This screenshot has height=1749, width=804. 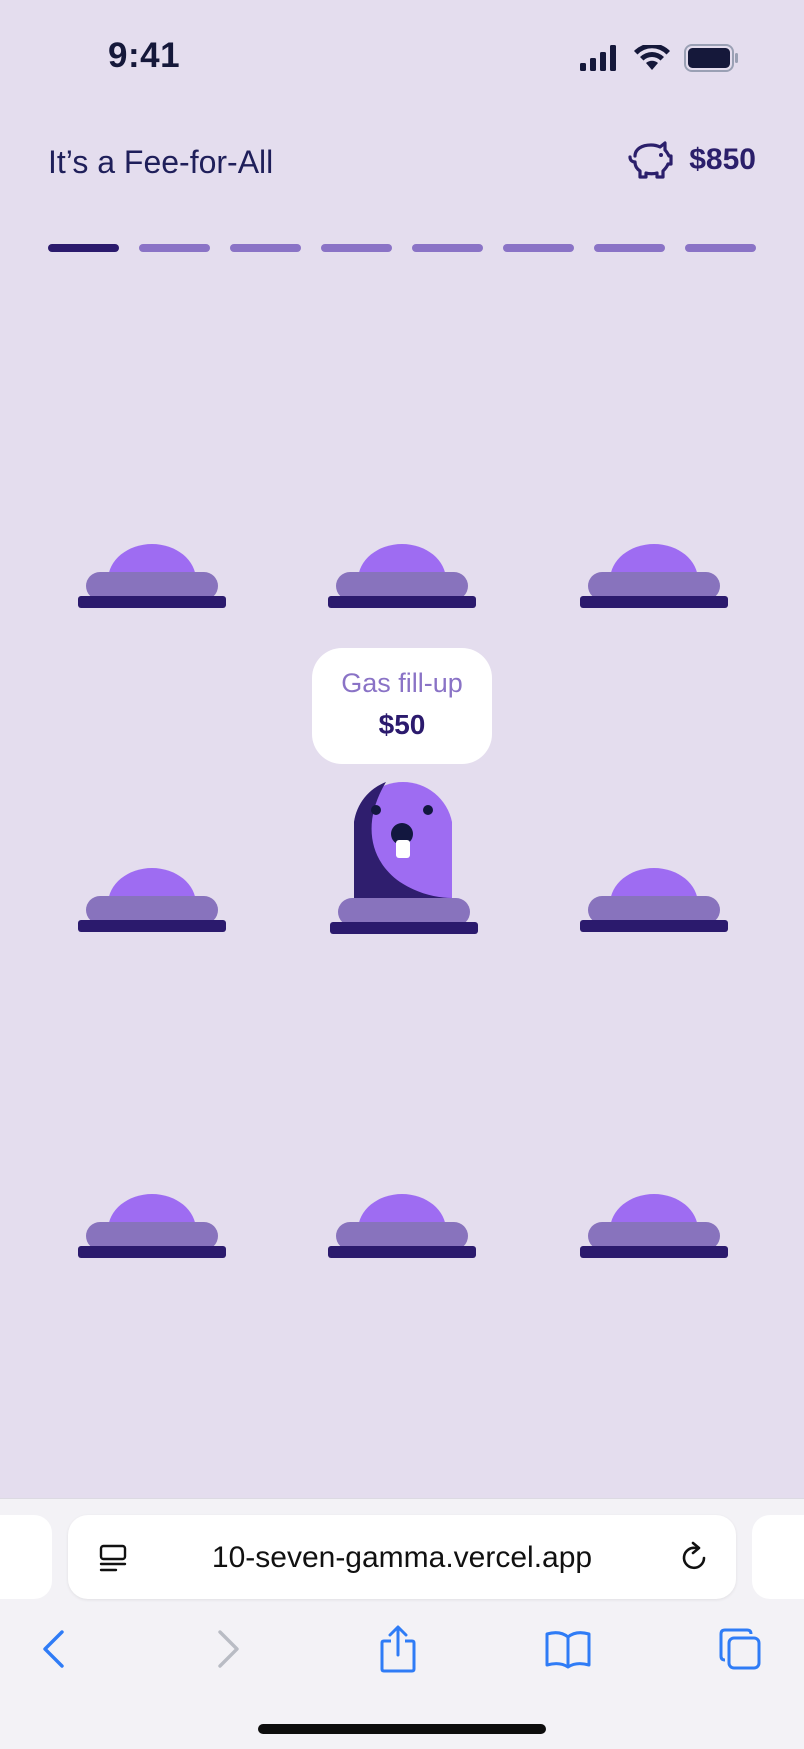 I want to click on piggy-bank-icon, so click(x=650, y=160).